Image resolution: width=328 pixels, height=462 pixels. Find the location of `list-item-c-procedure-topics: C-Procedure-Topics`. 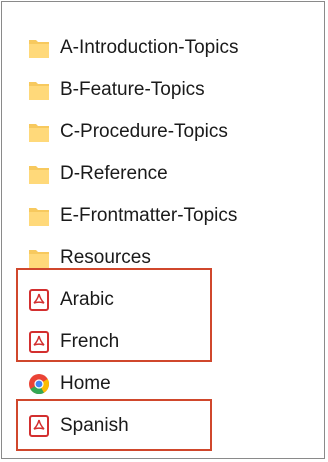

list-item-c-procedure-topics: C-Procedure-Topics is located at coordinates (168, 132).